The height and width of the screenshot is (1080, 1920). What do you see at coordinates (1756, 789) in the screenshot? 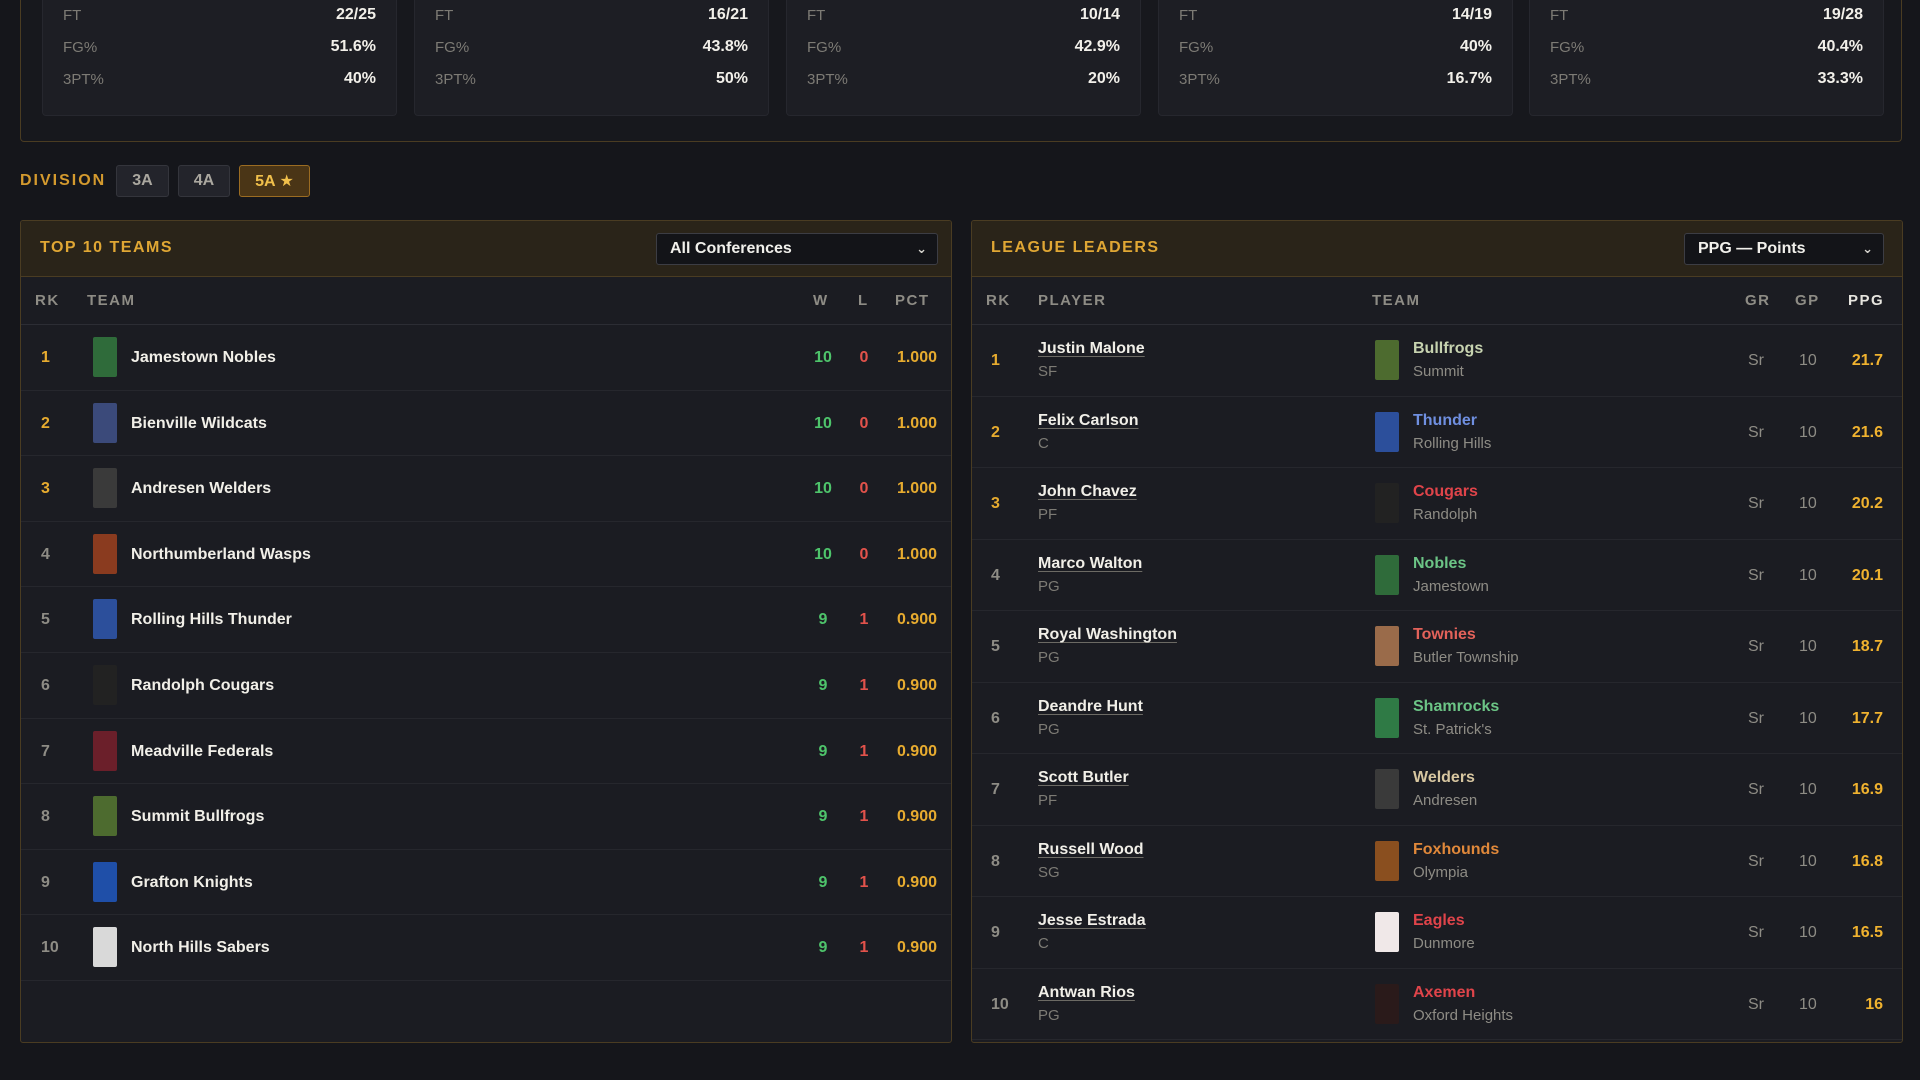
I see `player-grade: Sr` at bounding box center [1756, 789].